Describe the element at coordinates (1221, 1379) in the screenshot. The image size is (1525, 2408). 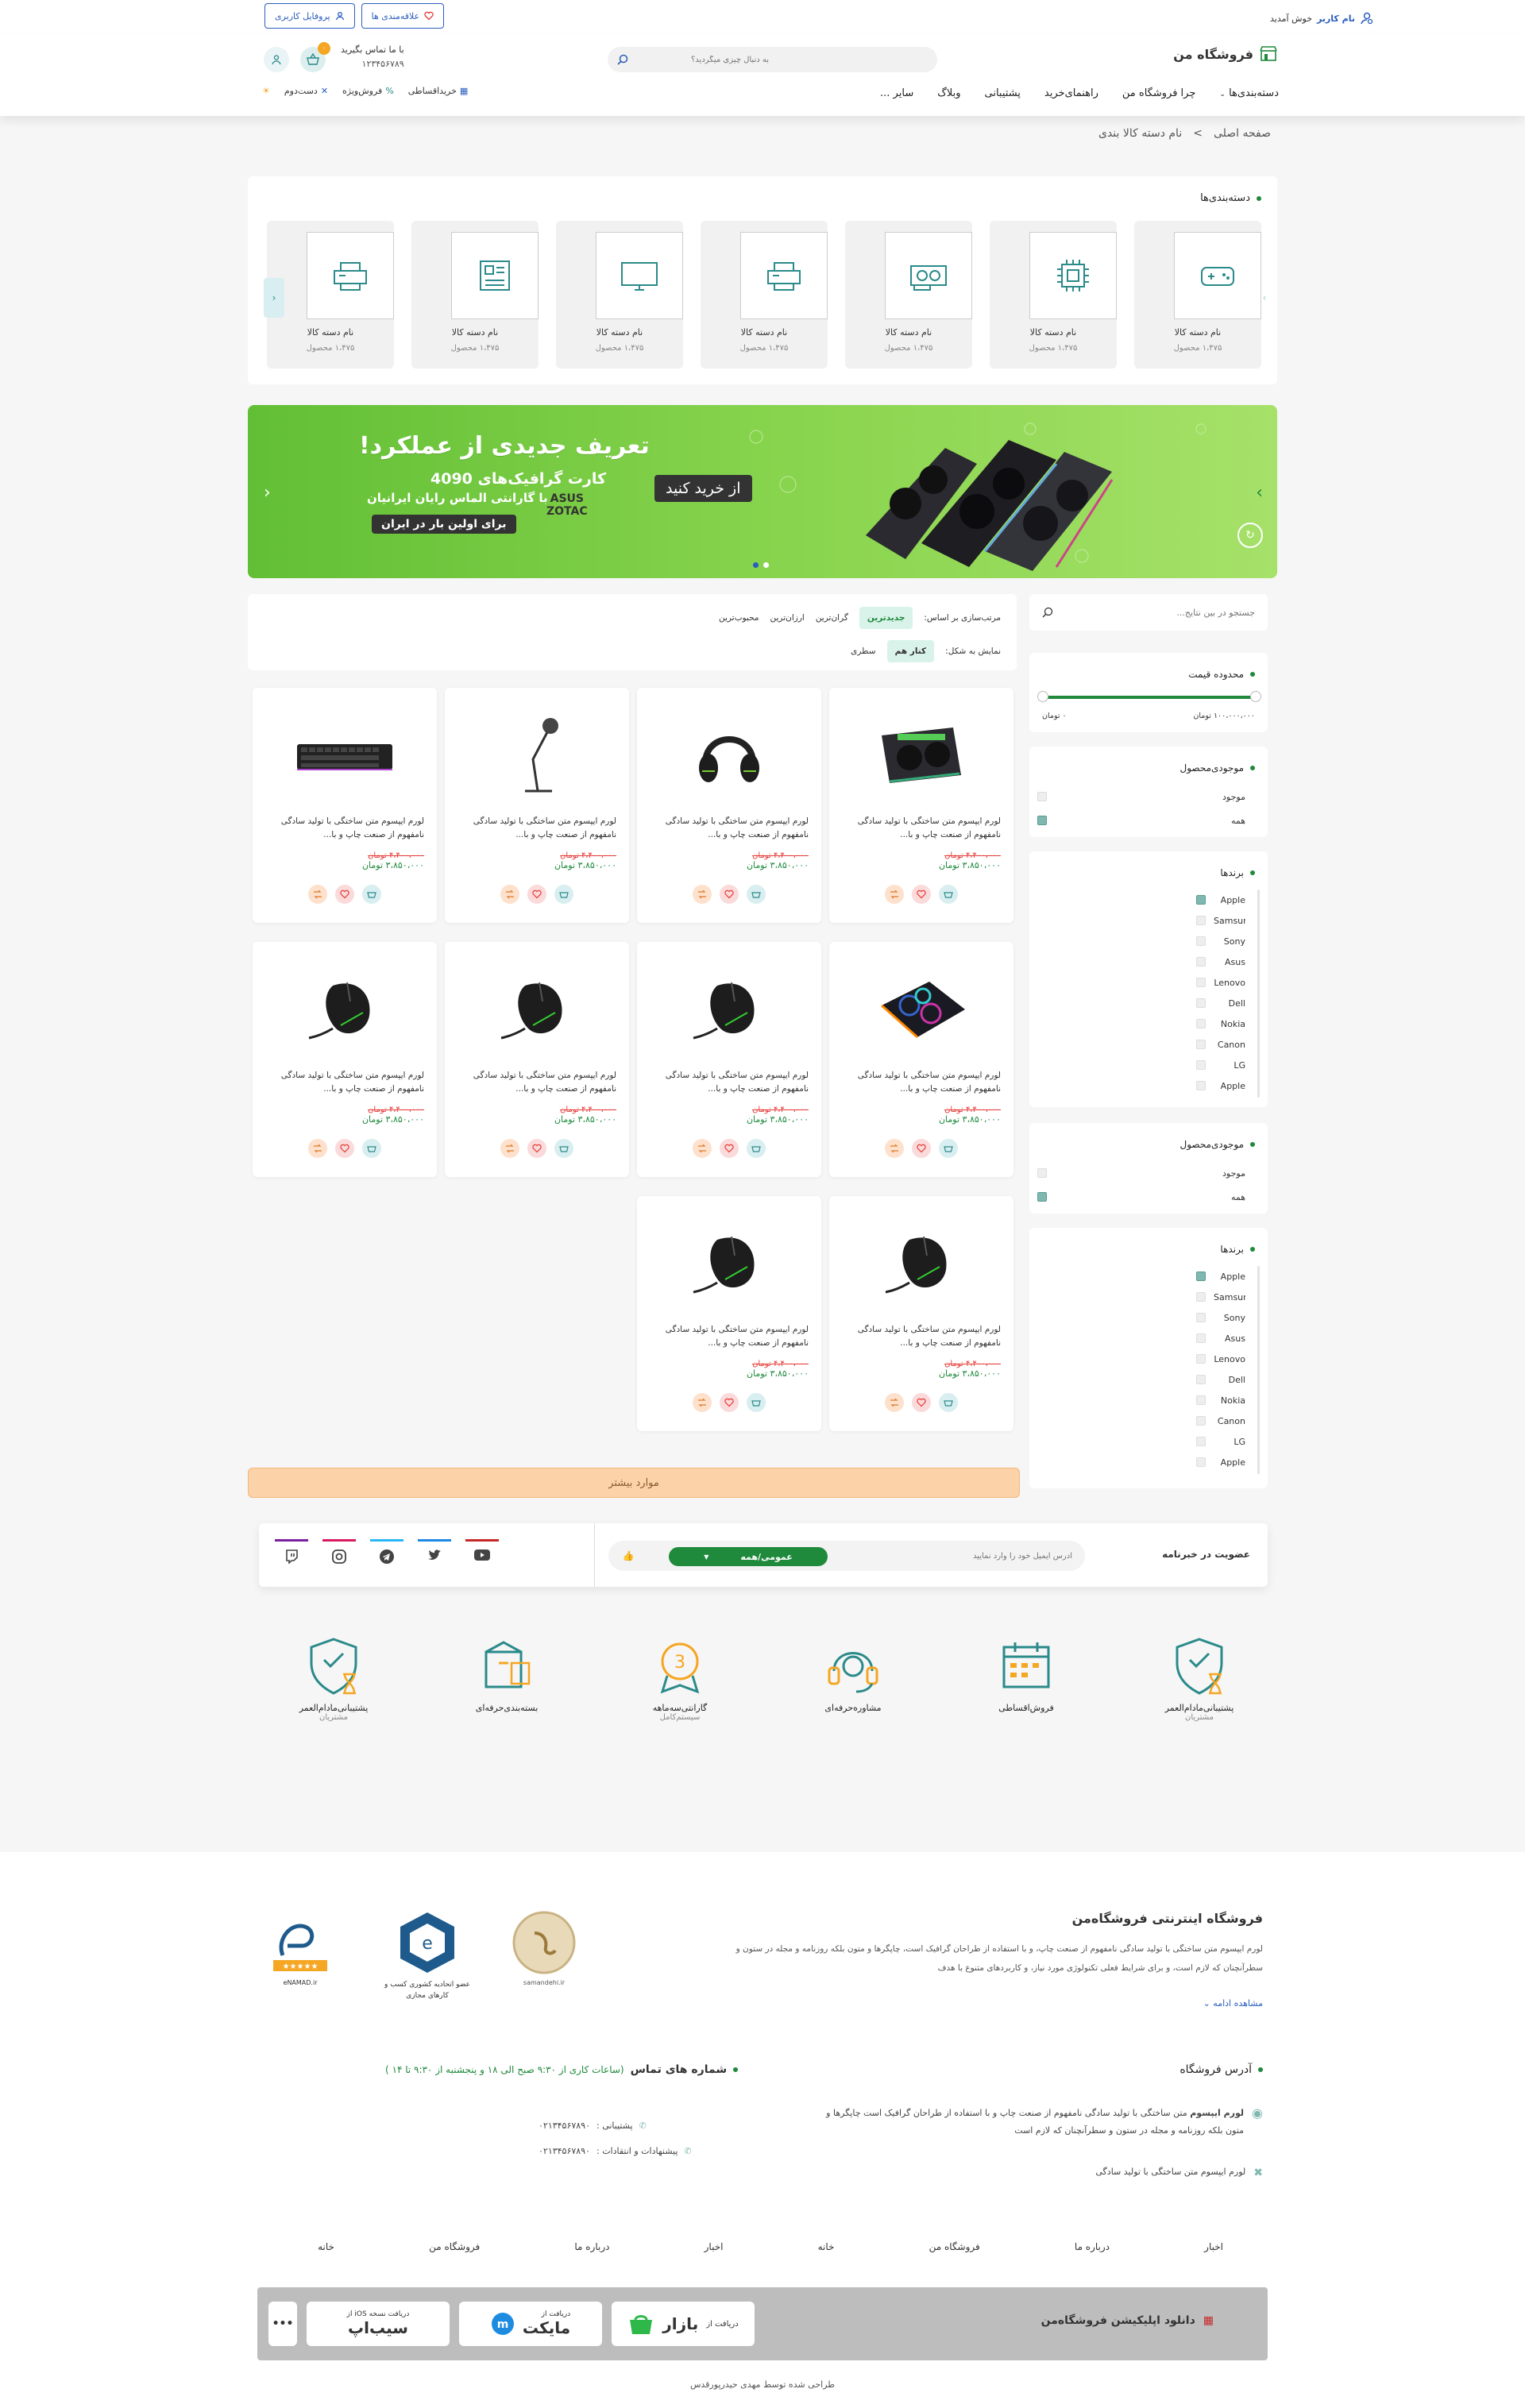
I see `brand-option: Dell` at that location.